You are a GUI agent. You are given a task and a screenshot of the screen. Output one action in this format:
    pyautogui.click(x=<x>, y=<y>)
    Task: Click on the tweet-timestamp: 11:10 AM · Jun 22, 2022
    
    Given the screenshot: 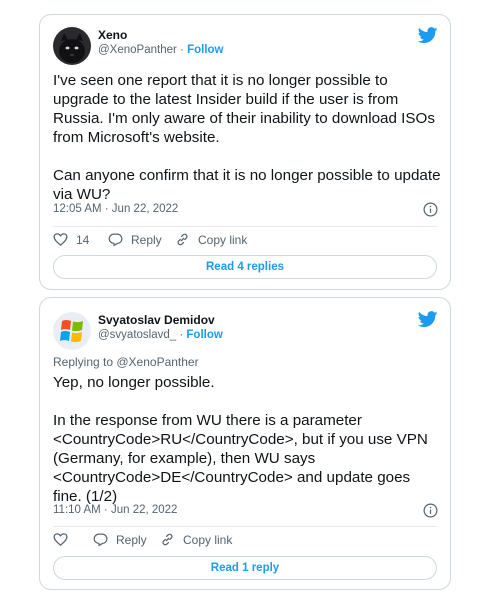 What is the action you would take?
    pyautogui.click(x=115, y=510)
    